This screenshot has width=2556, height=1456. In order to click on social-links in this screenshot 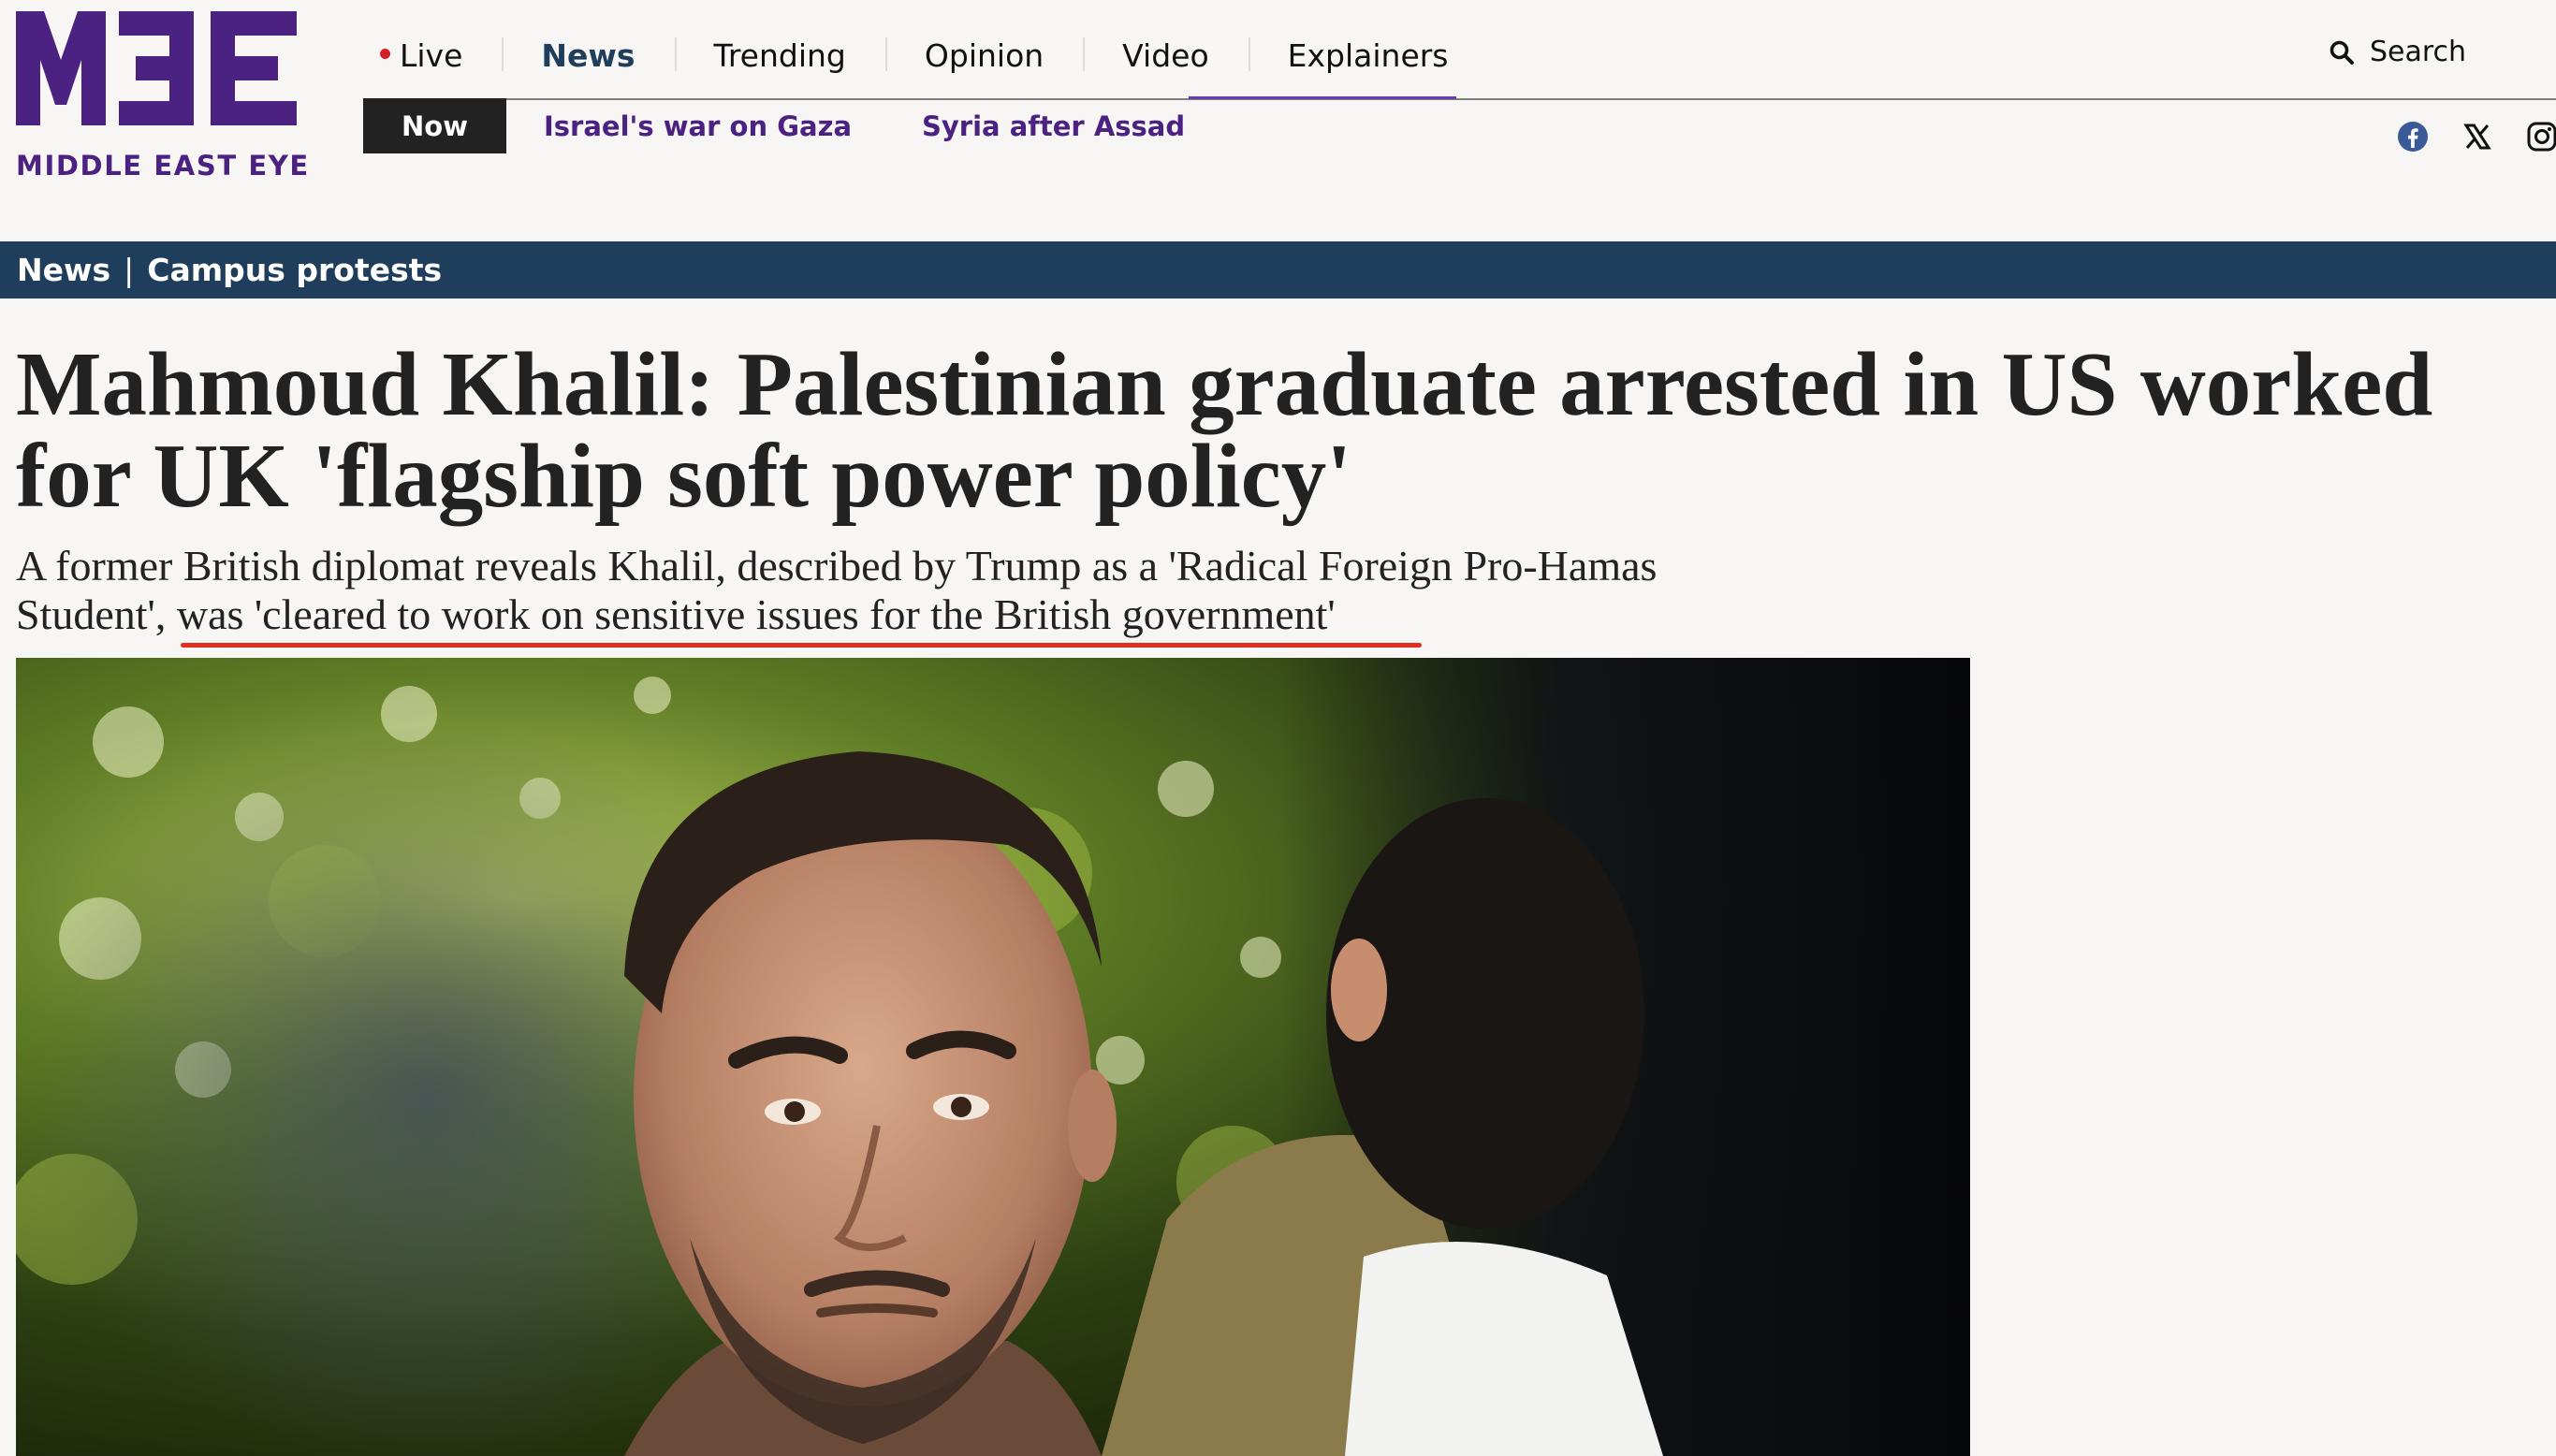, I will do `click(2476, 136)`.